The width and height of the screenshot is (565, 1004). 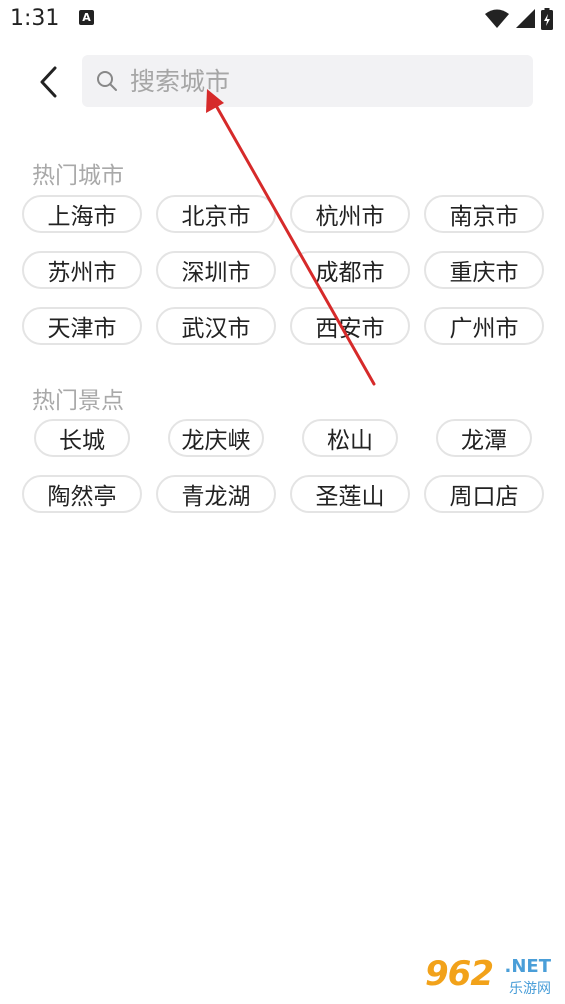 What do you see at coordinates (530, 989) in the screenshot?
I see `watermark-name: 乐游网` at bounding box center [530, 989].